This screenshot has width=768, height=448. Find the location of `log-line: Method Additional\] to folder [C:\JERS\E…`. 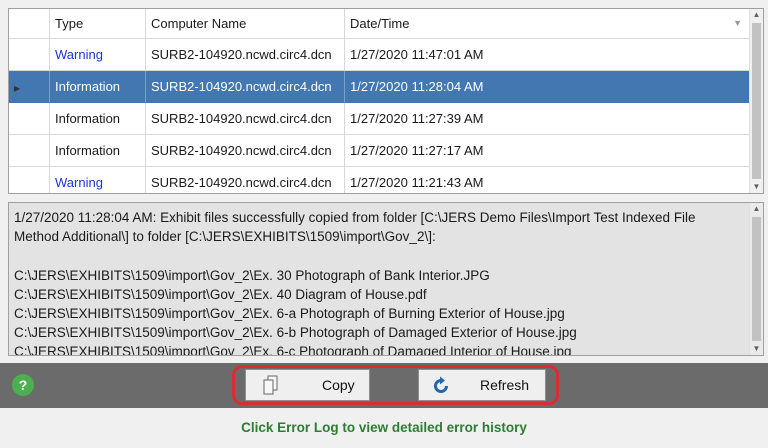

log-line: Method Additional\] to folder [C:\JERS\E… is located at coordinates (225, 237).